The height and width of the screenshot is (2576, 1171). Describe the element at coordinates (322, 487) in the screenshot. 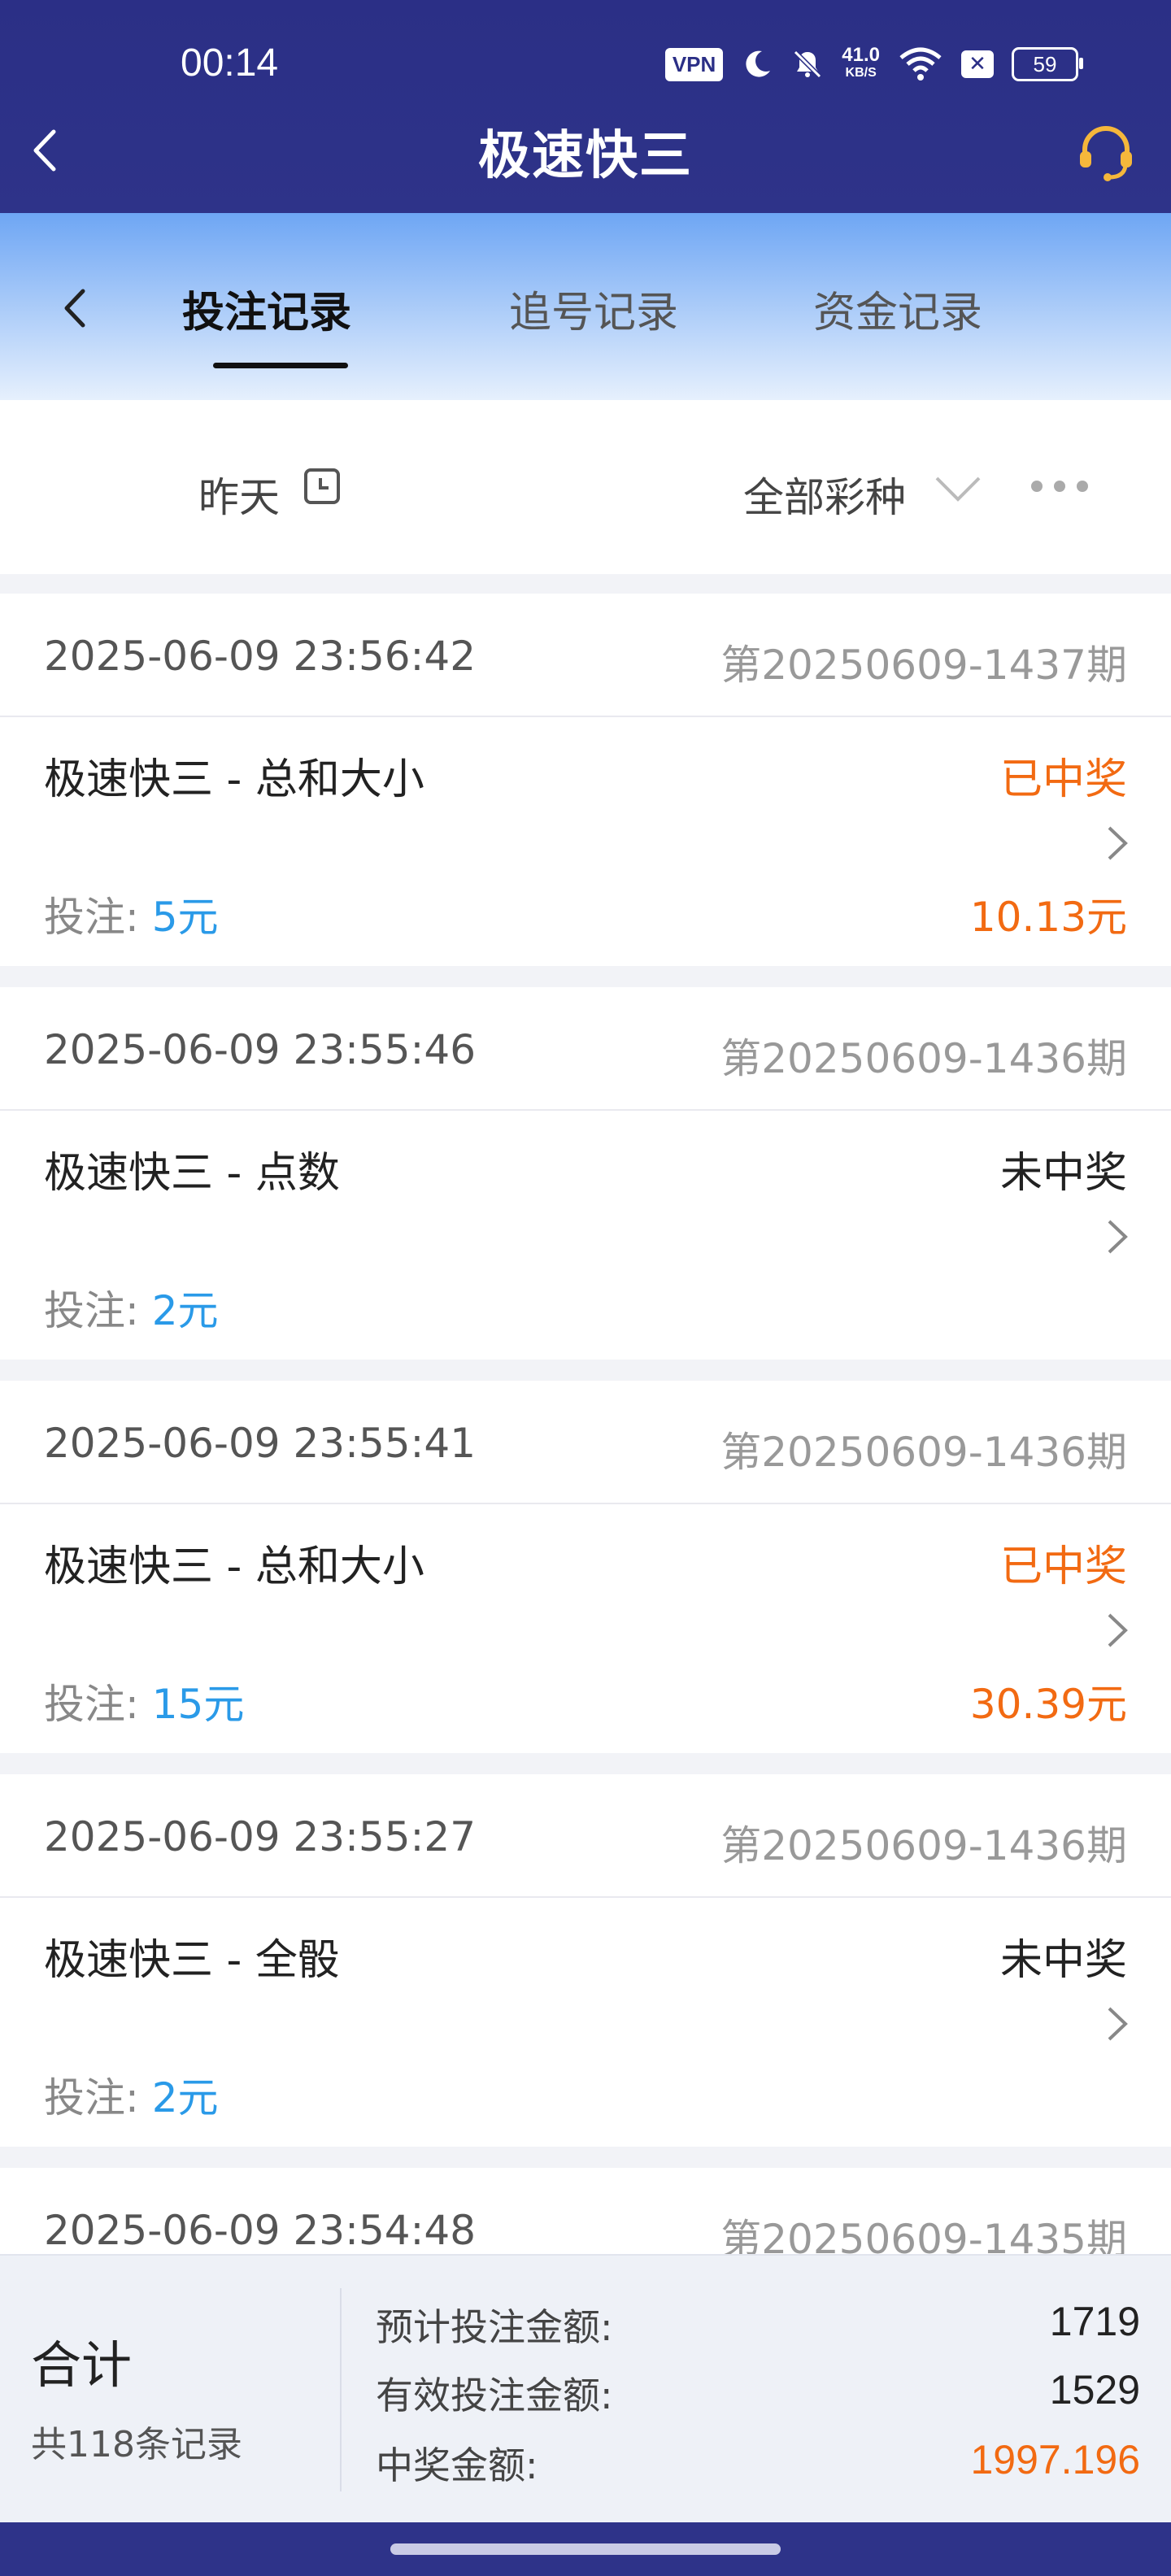

I see `calendar-icon` at that location.